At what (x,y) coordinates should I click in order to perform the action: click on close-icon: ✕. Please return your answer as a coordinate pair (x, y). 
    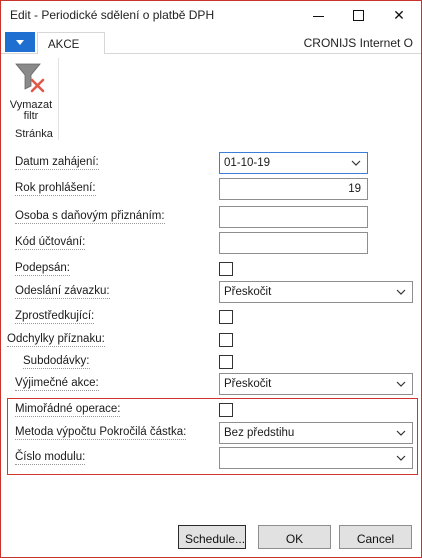
    Looking at the image, I should click on (399, 14).